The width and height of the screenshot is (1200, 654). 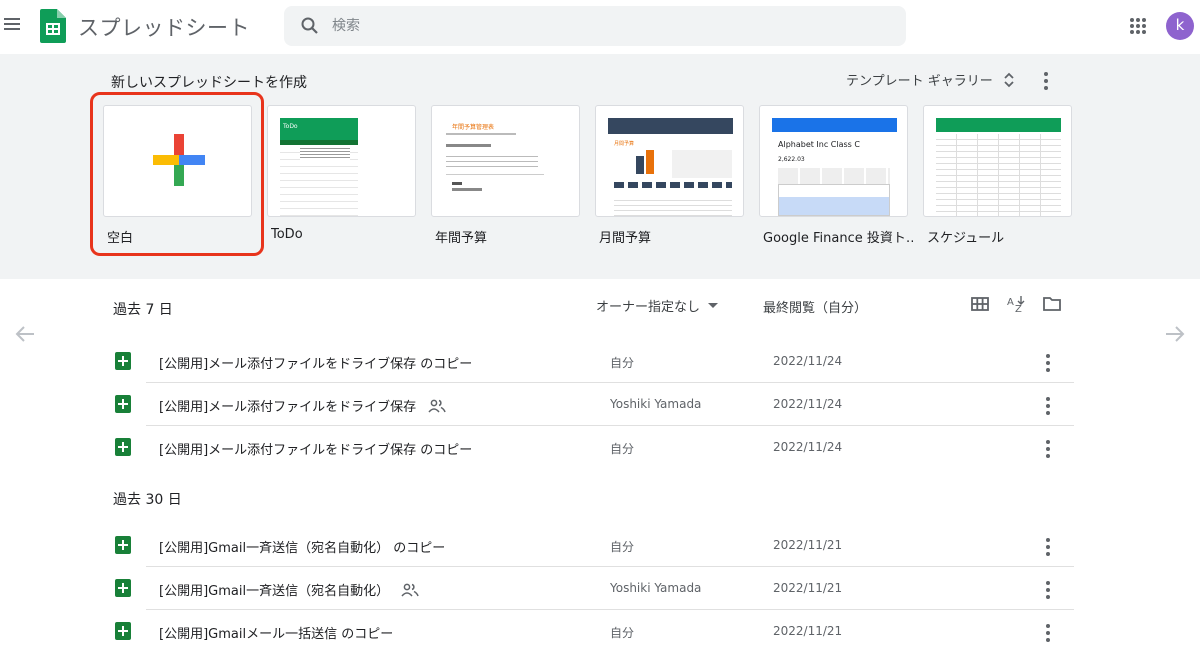 What do you see at coordinates (276, 634) in the screenshot?
I see `file-name: [公開用]Gmailメール一括送信 のコピー` at bounding box center [276, 634].